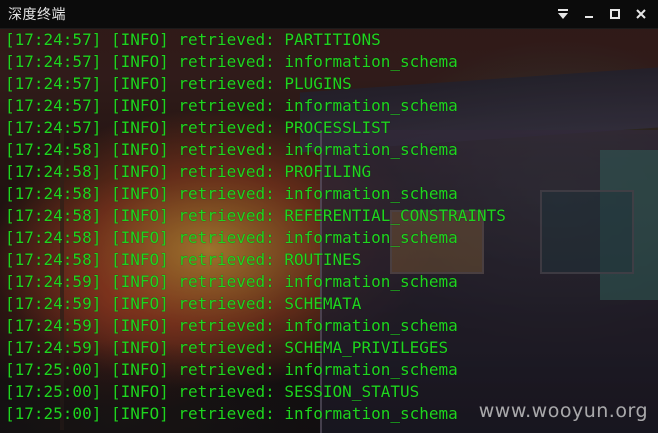  I want to click on log-line: [17:24:58] [INFO] retrieved: PROFILING, so click(188, 172).